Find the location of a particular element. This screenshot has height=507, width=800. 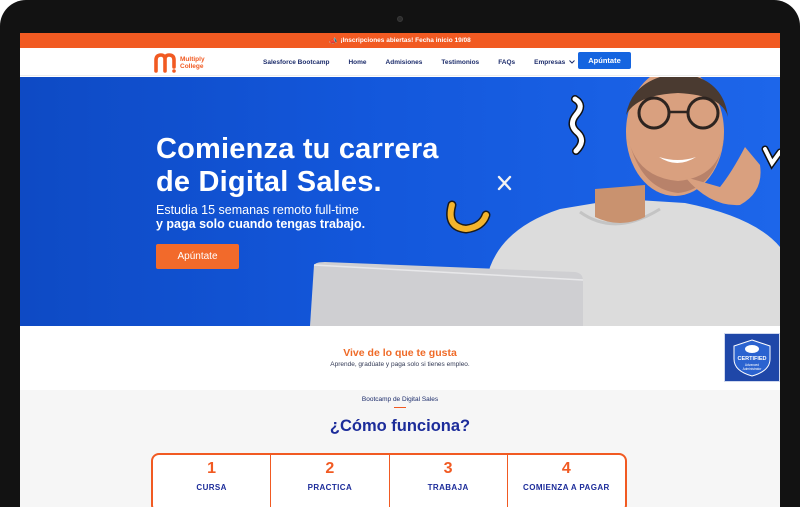

brand-wordmark: Multiply College is located at coordinates (192, 63).